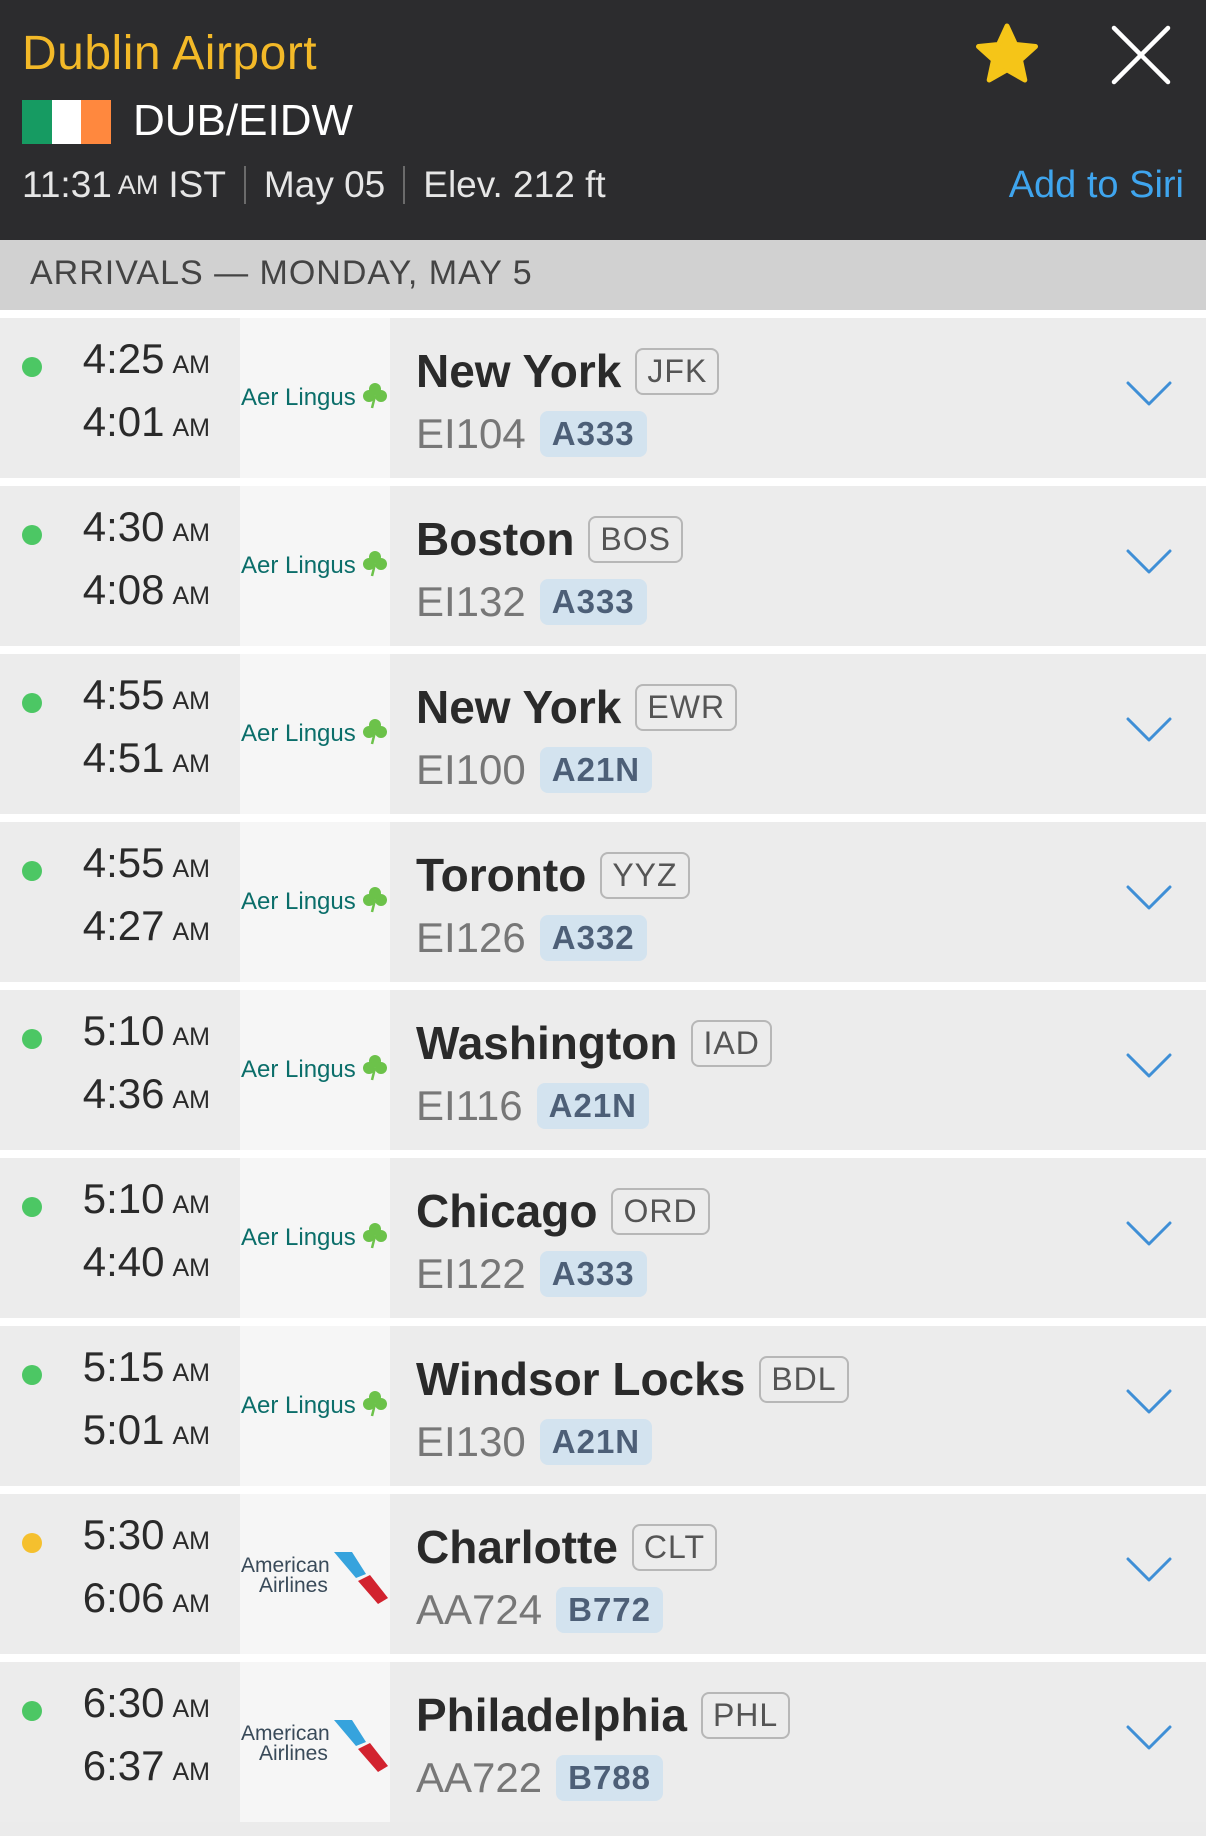 This screenshot has width=1206, height=1836. I want to click on estimated-time-value: 4:08, so click(123, 589).